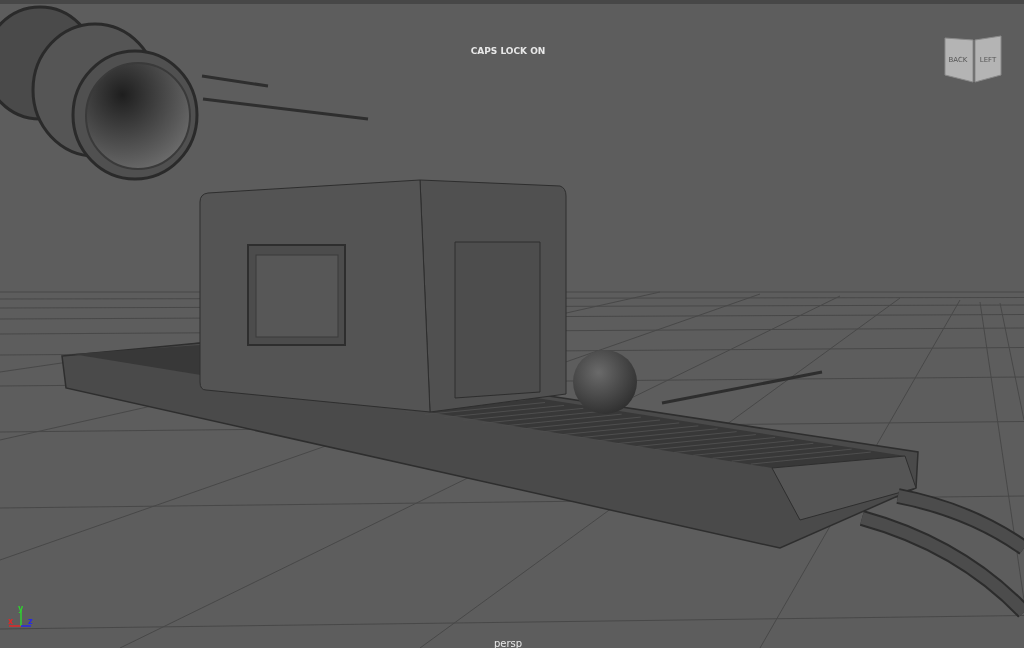  Describe the element at coordinates (508, 51) in the screenshot. I see `hud-message: CAPS LOCK ON` at that location.